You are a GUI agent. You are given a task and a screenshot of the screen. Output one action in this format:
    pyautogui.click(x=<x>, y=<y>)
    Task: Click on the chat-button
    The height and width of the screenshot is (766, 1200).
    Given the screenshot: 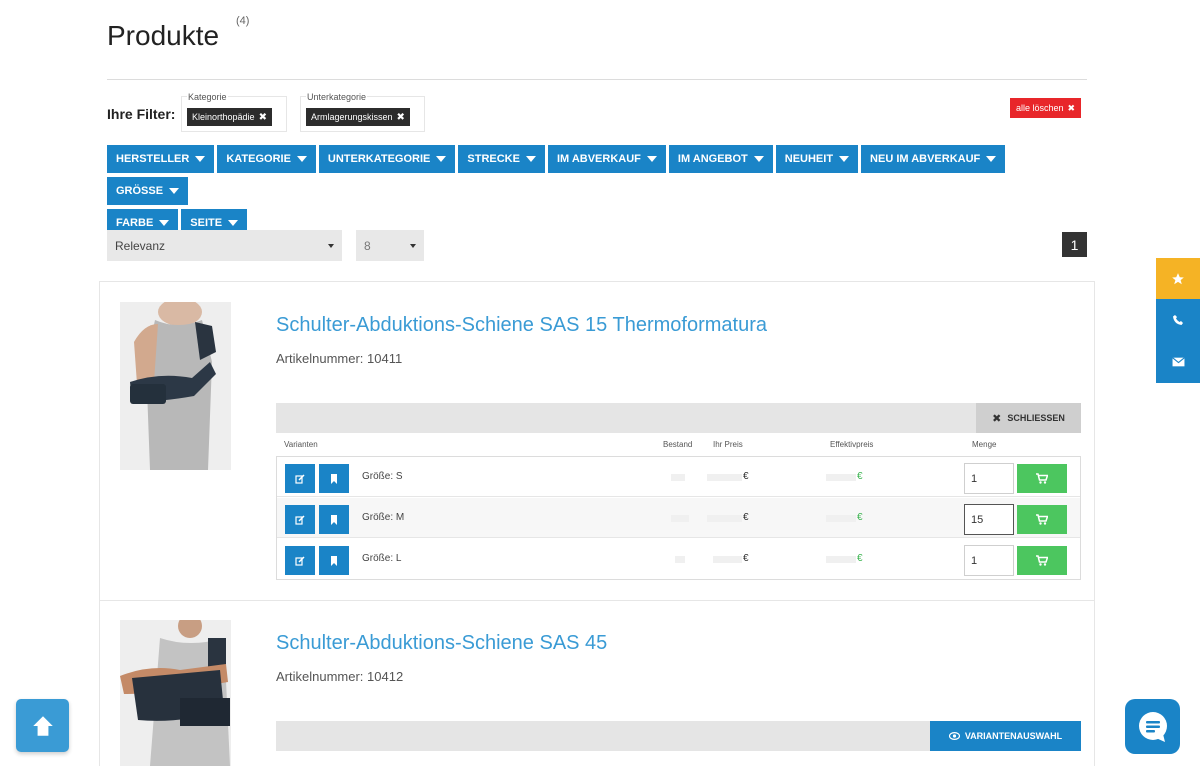 What is the action you would take?
    pyautogui.click(x=1152, y=726)
    